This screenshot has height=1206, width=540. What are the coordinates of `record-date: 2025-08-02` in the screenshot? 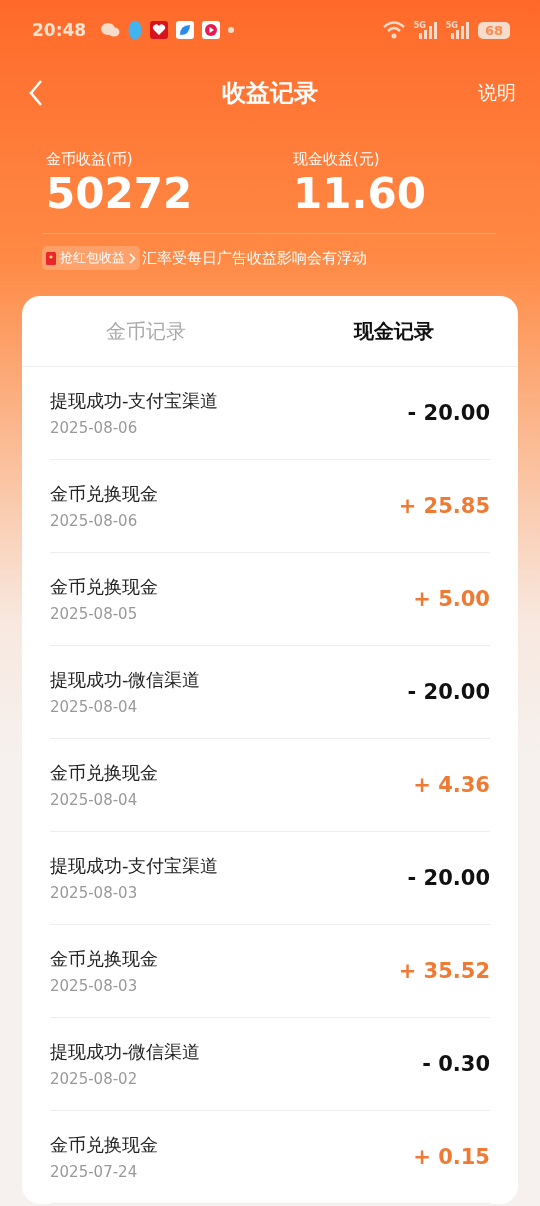 It's located at (94, 1079).